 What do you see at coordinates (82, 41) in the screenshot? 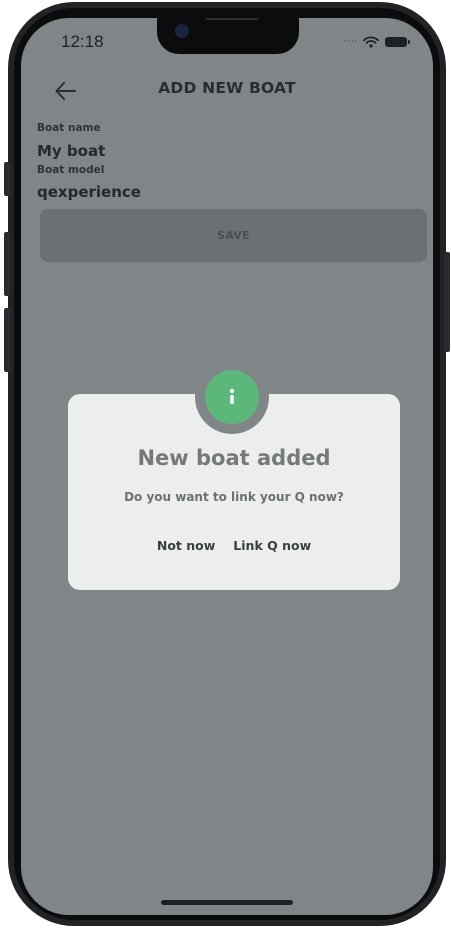
I see `status-time: 12:18` at bounding box center [82, 41].